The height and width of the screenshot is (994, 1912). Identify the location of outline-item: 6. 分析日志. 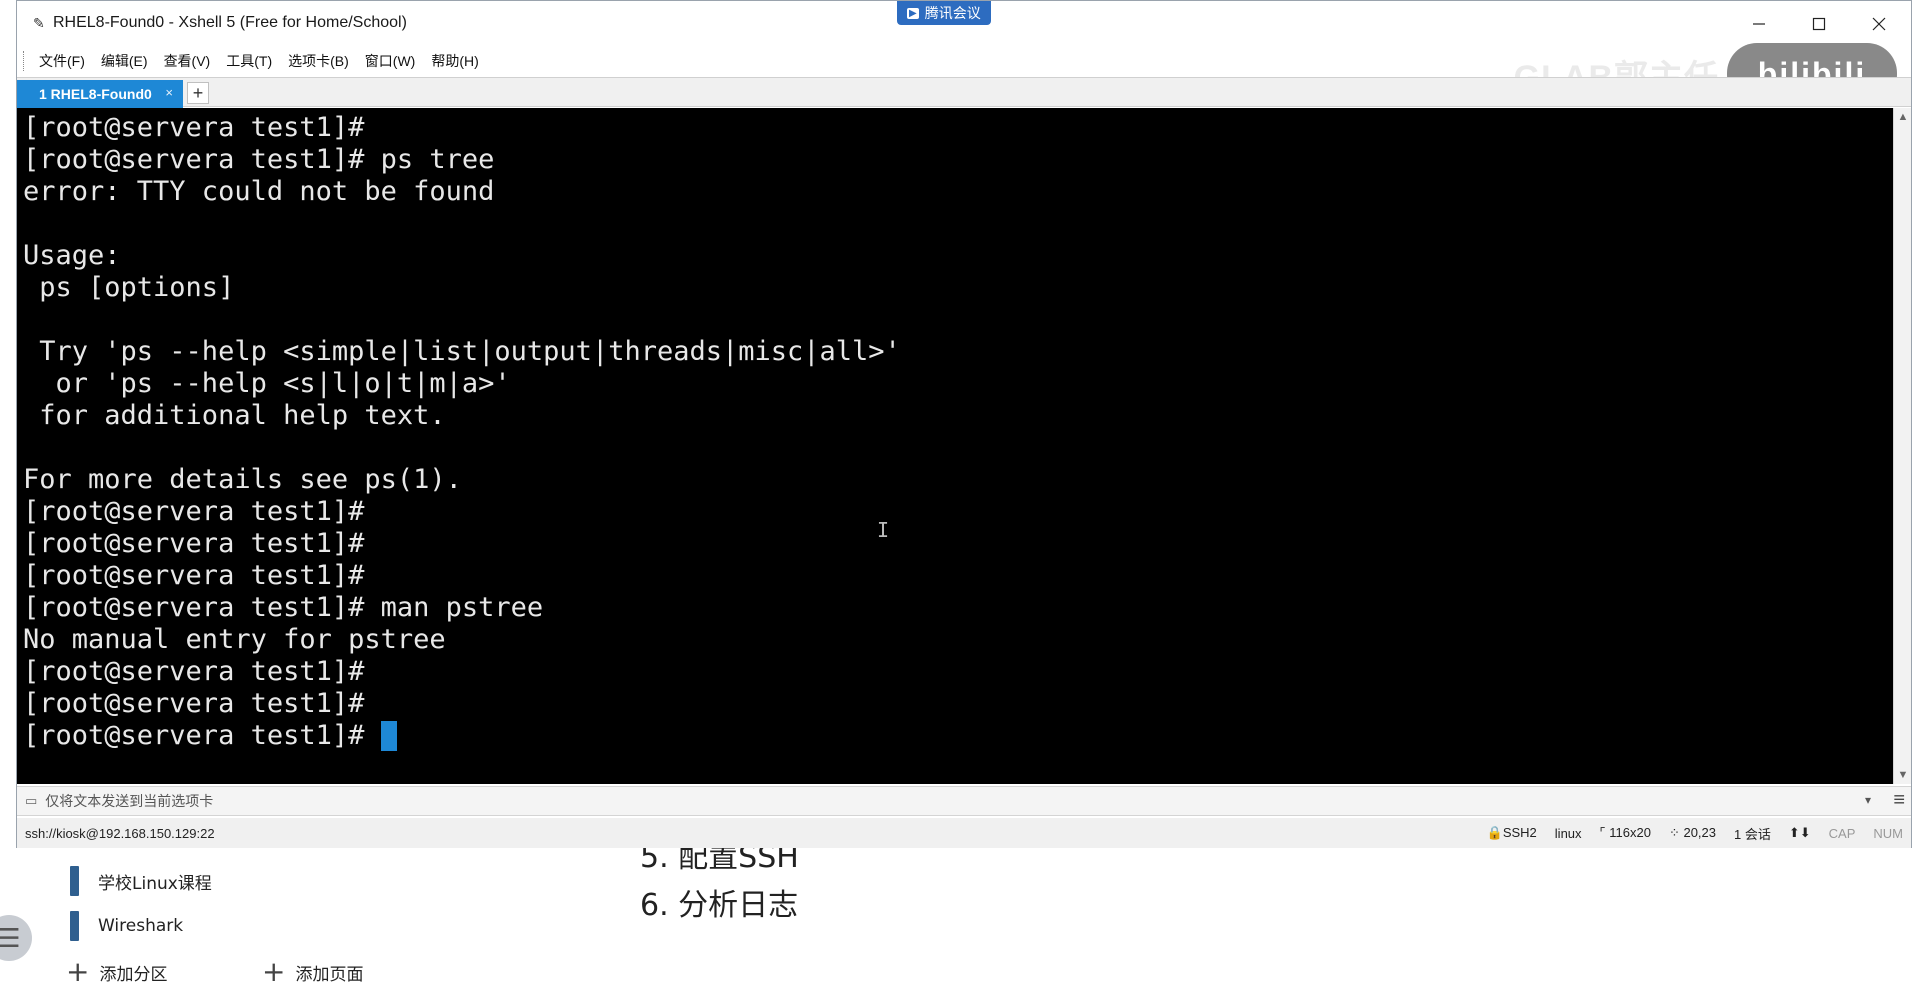
(719, 905).